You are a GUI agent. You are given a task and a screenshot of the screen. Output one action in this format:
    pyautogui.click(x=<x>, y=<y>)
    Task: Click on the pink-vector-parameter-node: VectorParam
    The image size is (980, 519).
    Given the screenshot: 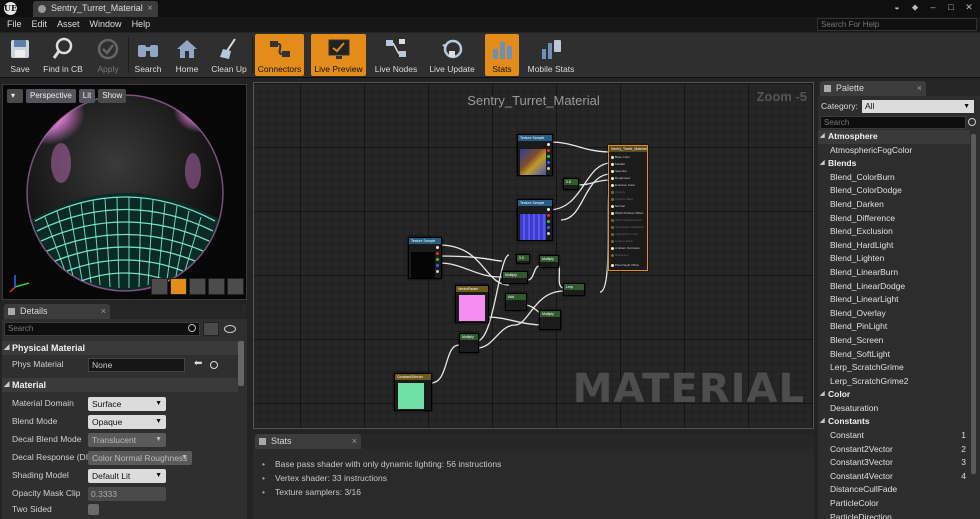 What is the action you would take?
    pyautogui.click(x=472, y=304)
    